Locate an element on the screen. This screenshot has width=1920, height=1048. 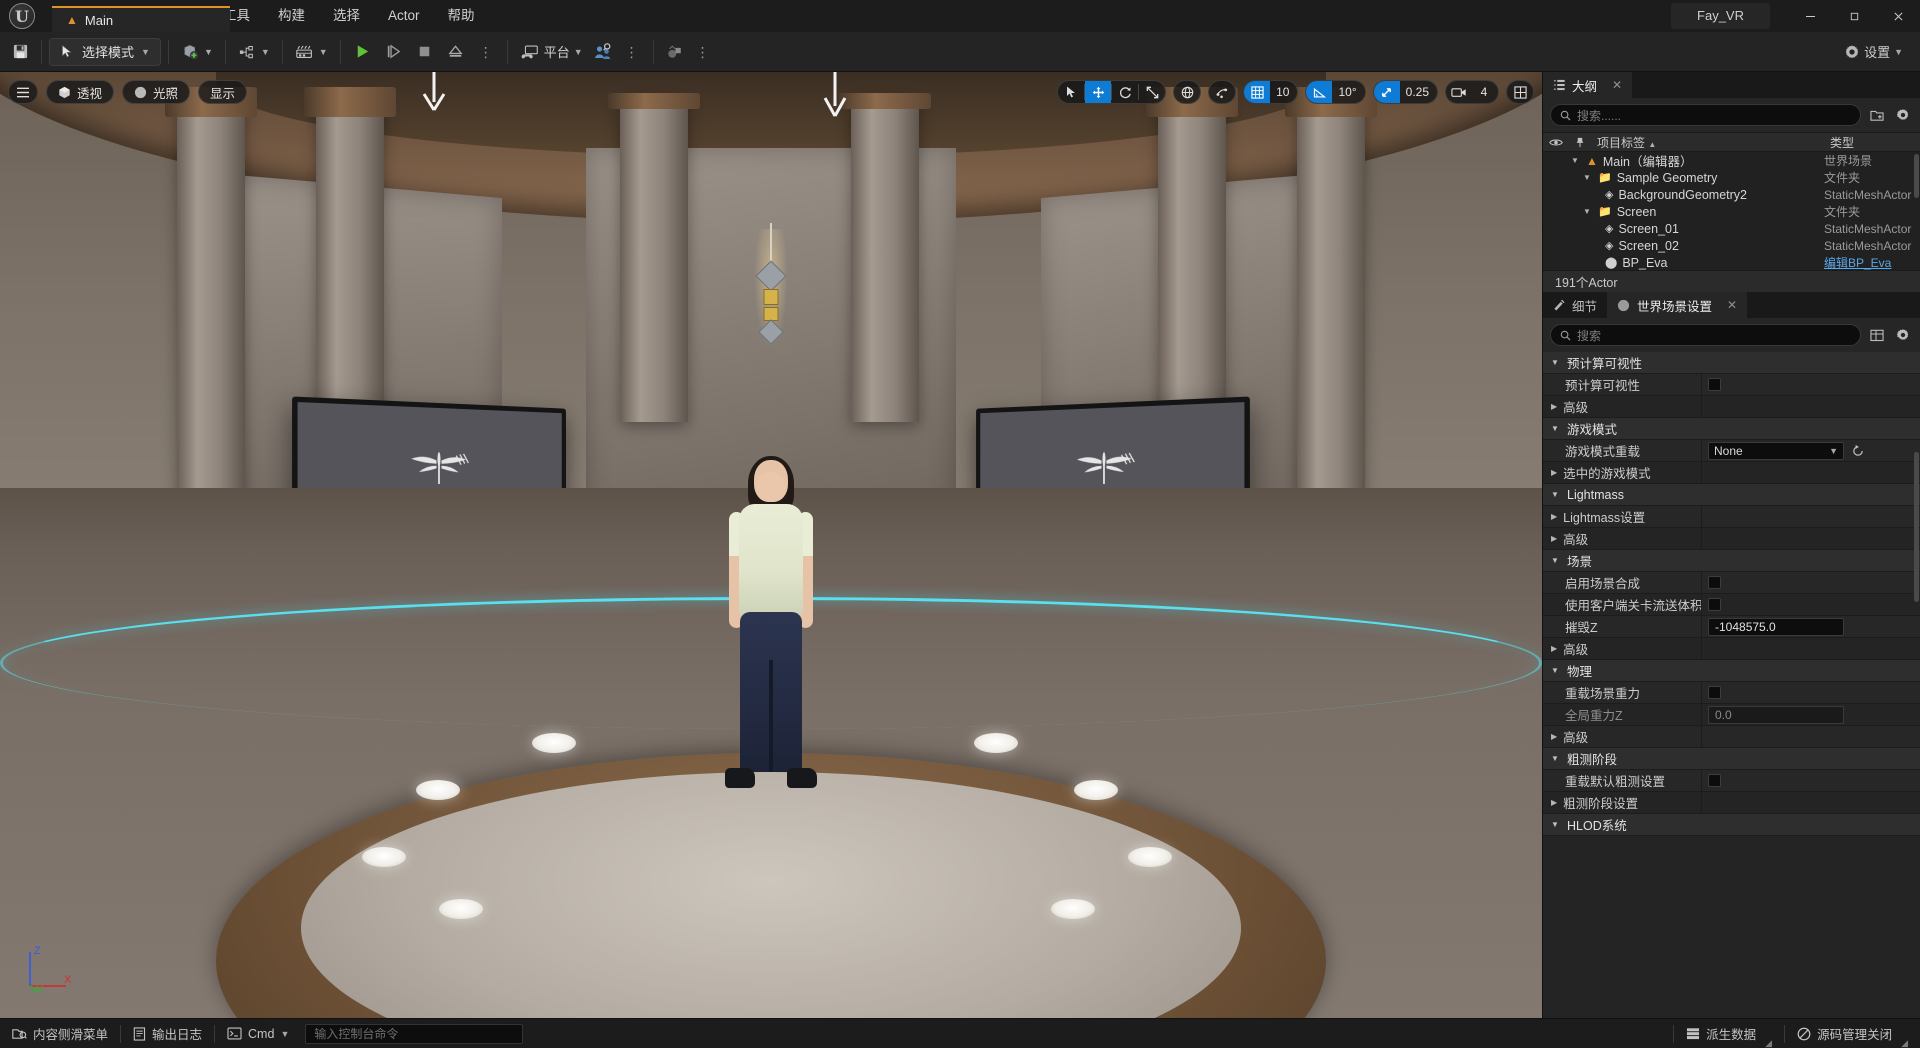
kill-z-input: -1048575.0 is located at coordinates (1776, 626).